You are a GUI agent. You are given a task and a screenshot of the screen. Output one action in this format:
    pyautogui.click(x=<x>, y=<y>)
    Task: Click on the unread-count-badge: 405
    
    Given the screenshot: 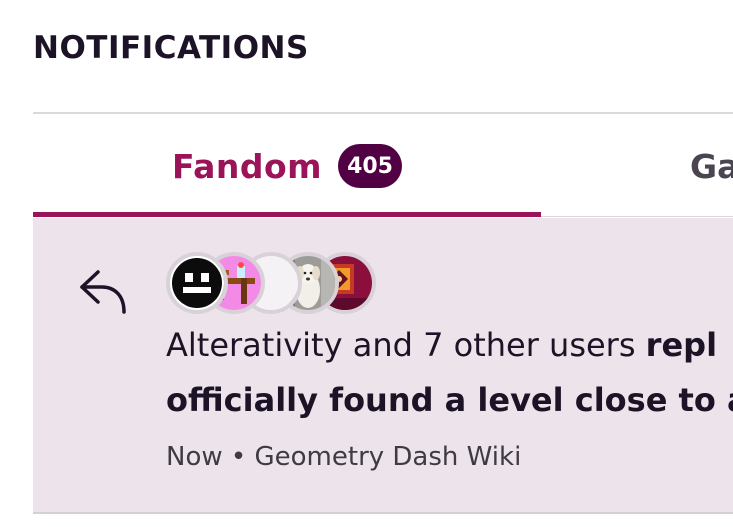 What is the action you would take?
    pyautogui.click(x=370, y=166)
    